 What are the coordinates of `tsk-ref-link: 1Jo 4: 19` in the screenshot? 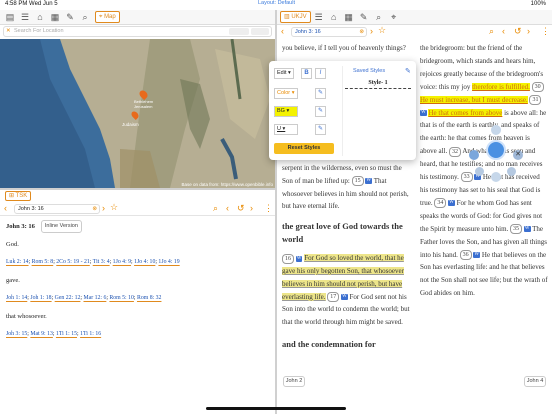 It's located at (168, 262).